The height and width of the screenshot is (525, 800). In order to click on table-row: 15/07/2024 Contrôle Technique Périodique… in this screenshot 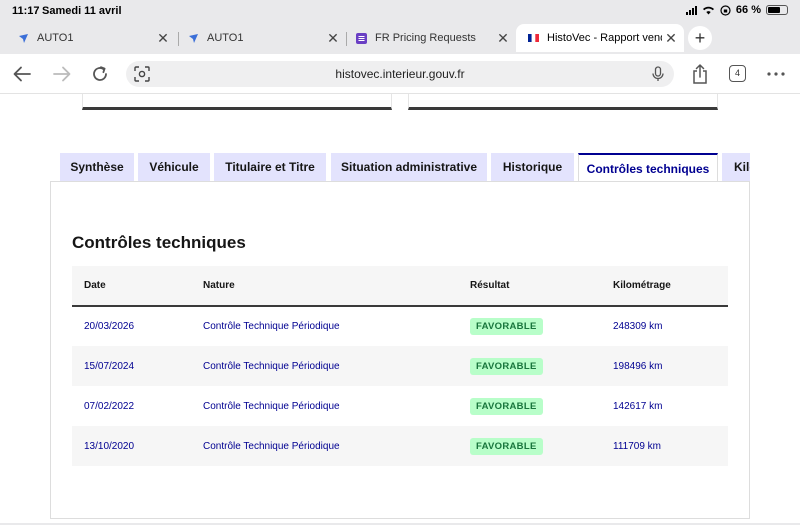, I will do `click(400, 366)`.